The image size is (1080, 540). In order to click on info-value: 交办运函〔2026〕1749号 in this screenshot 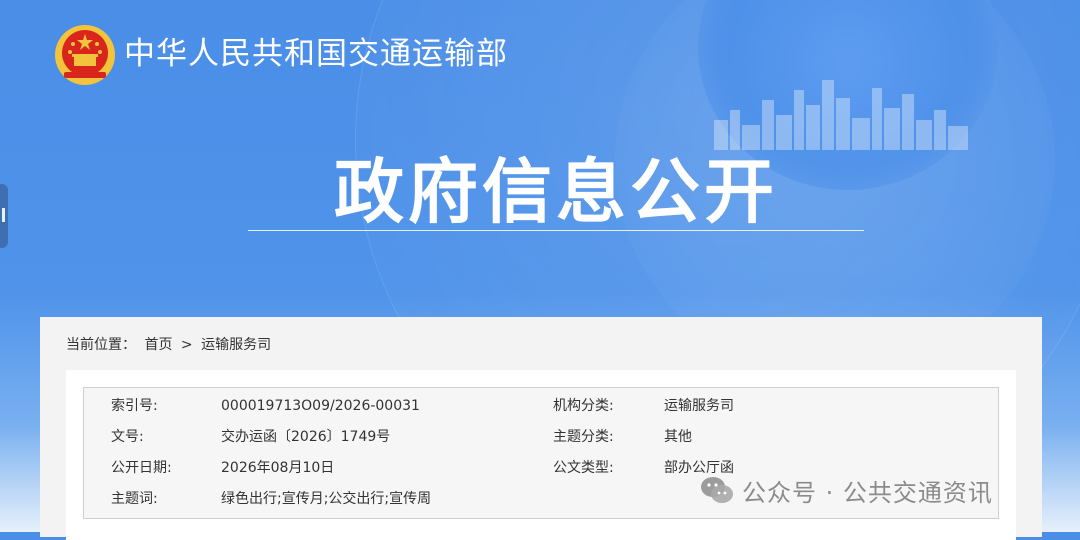, I will do `click(306, 437)`.